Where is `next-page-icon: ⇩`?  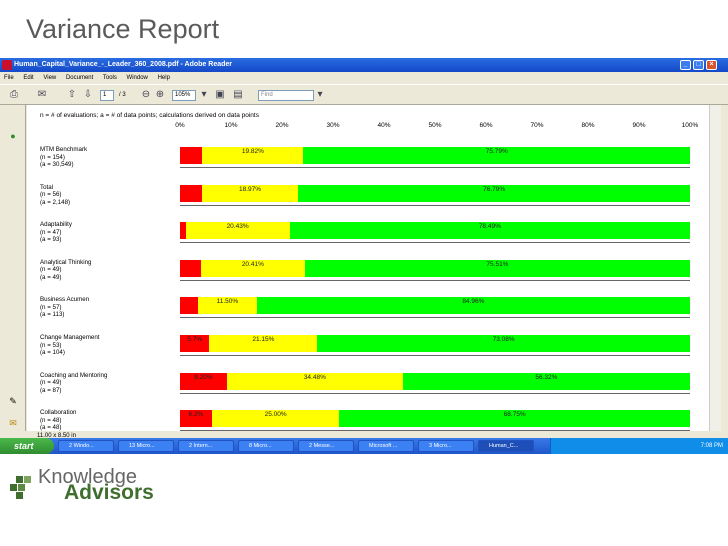 next-page-icon: ⇩ is located at coordinates (88, 95).